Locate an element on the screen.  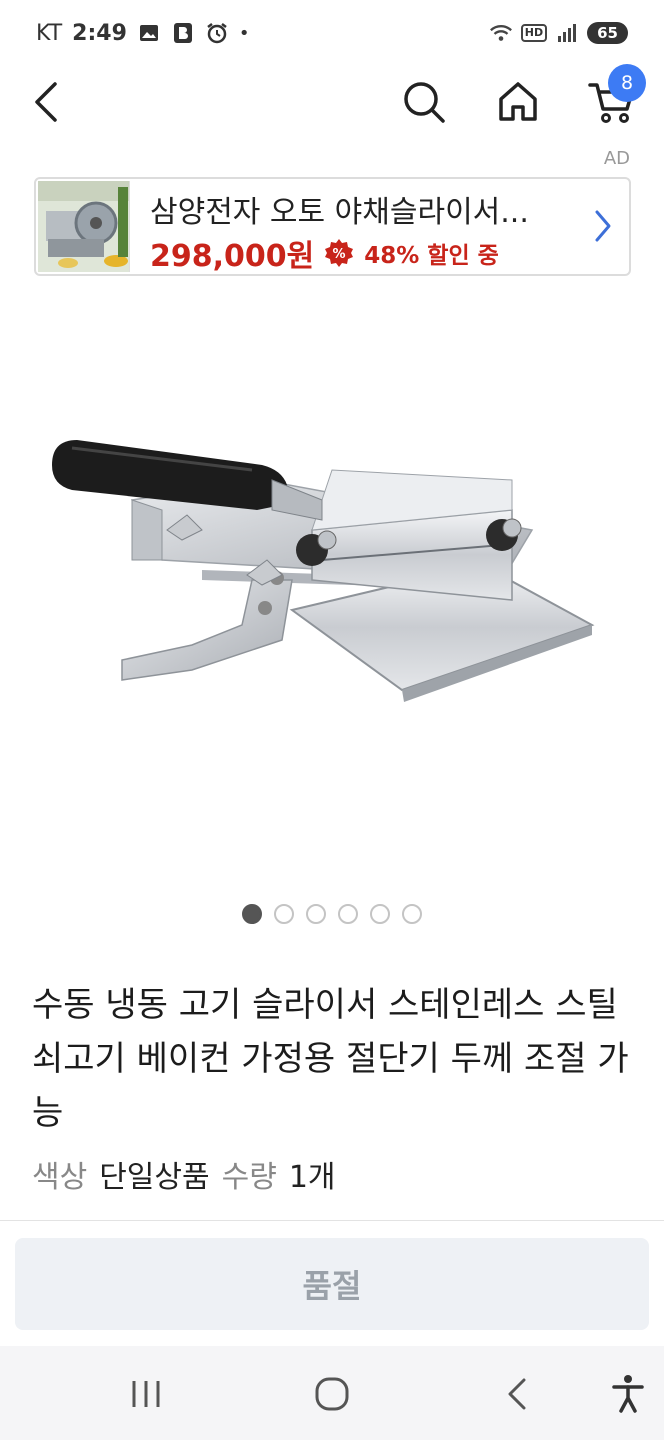
gallery-icon is located at coordinates (149, 33).